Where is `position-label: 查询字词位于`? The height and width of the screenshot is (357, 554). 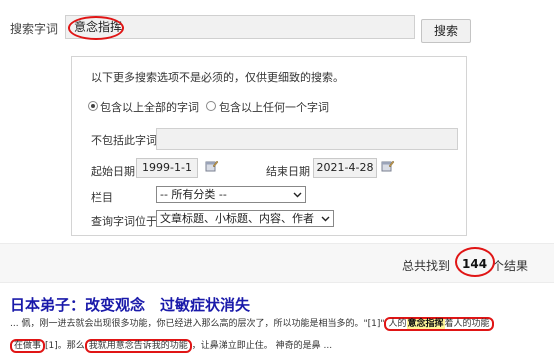
position-label: 查询字词位于 is located at coordinates (124, 221).